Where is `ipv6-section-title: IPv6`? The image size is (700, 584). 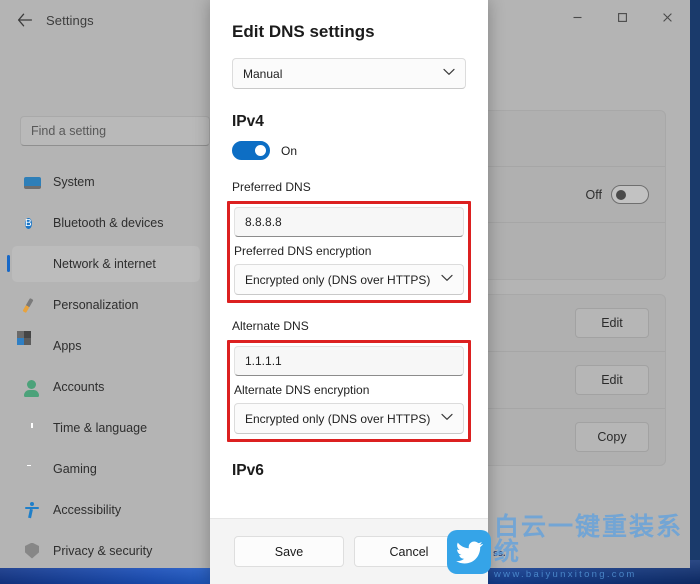
ipv6-section-title: IPv6 is located at coordinates (248, 470).